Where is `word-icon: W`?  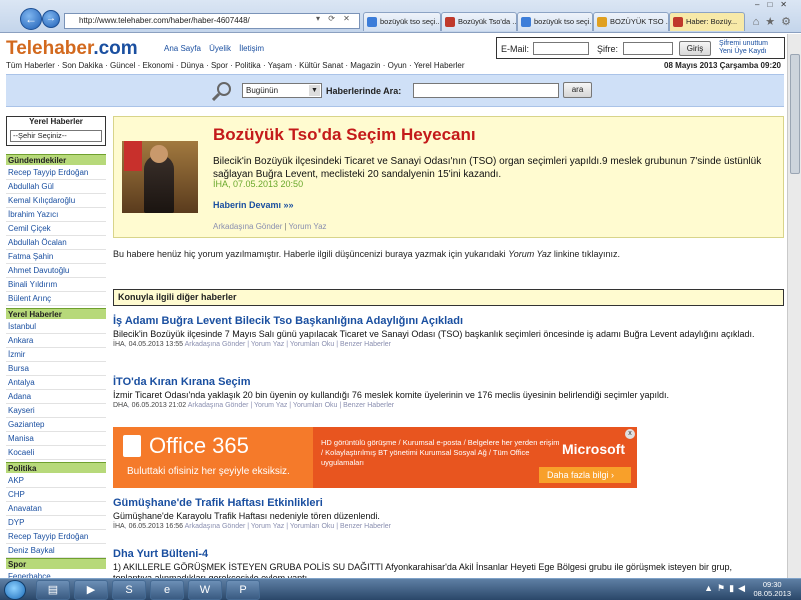
word-icon: W is located at coordinates (205, 590).